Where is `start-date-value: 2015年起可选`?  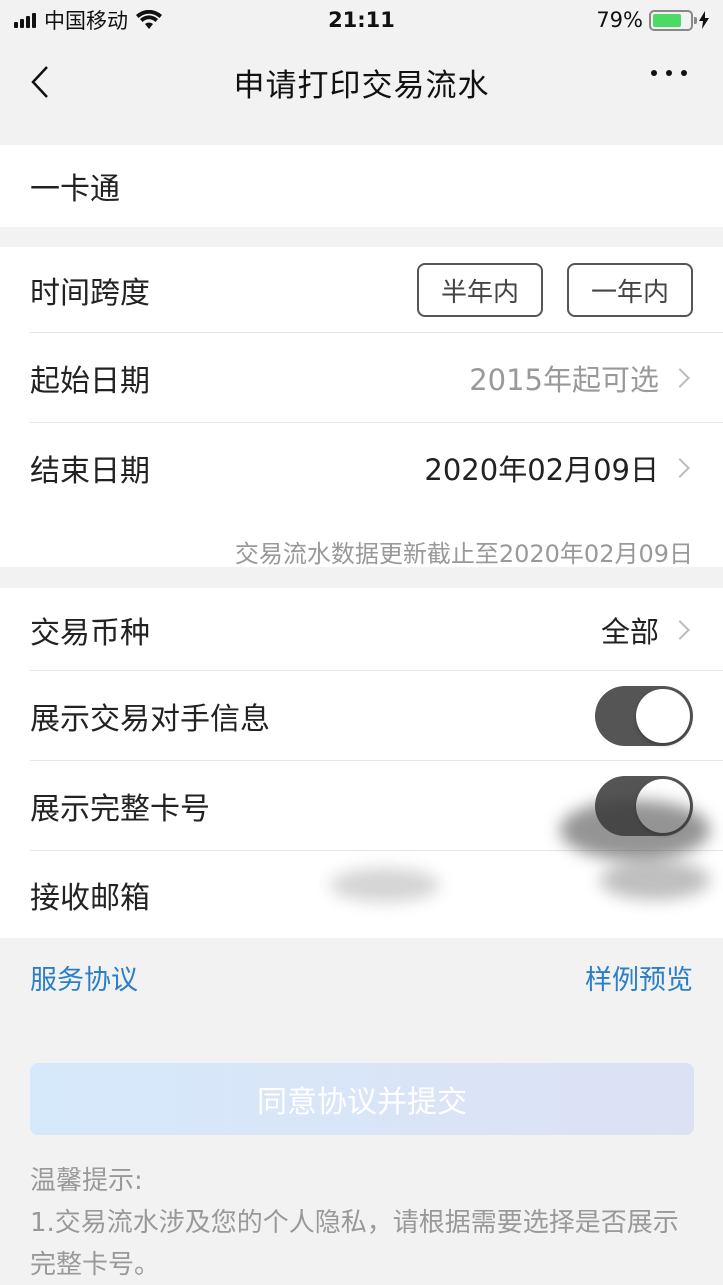 start-date-value: 2015年起可选 is located at coordinates (564, 380).